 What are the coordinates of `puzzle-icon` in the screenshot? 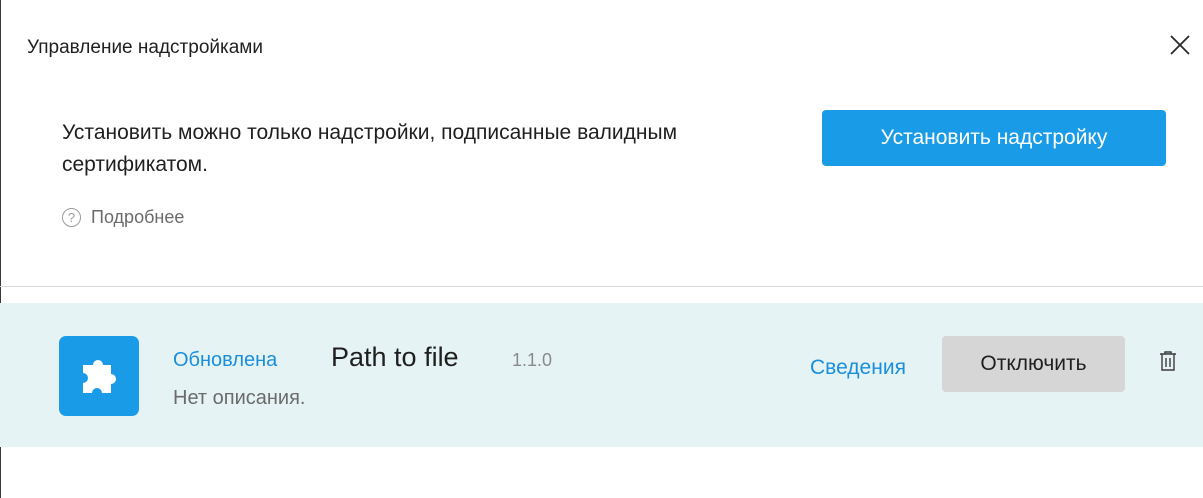 It's located at (99, 376).